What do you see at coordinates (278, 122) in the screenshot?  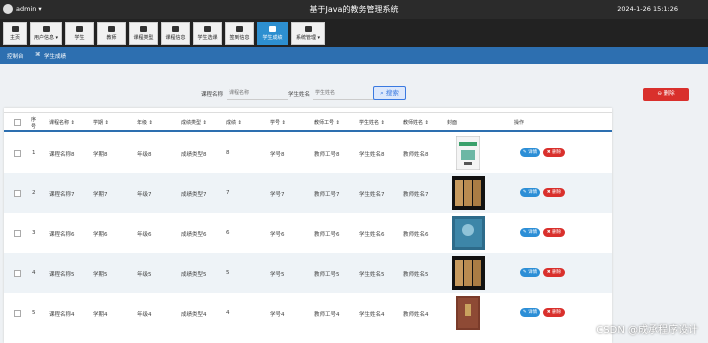 I see `col-sno: 学号 ⇕` at bounding box center [278, 122].